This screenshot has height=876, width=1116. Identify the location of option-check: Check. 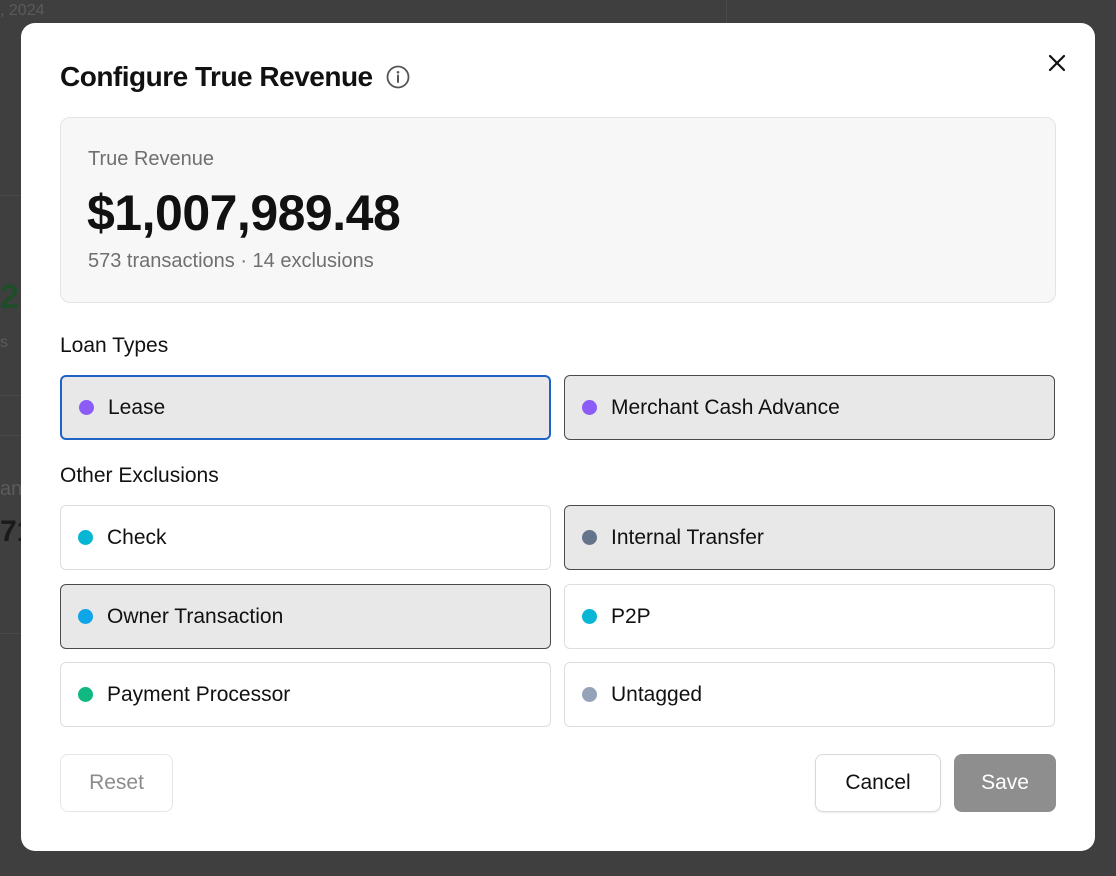
(305, 537).